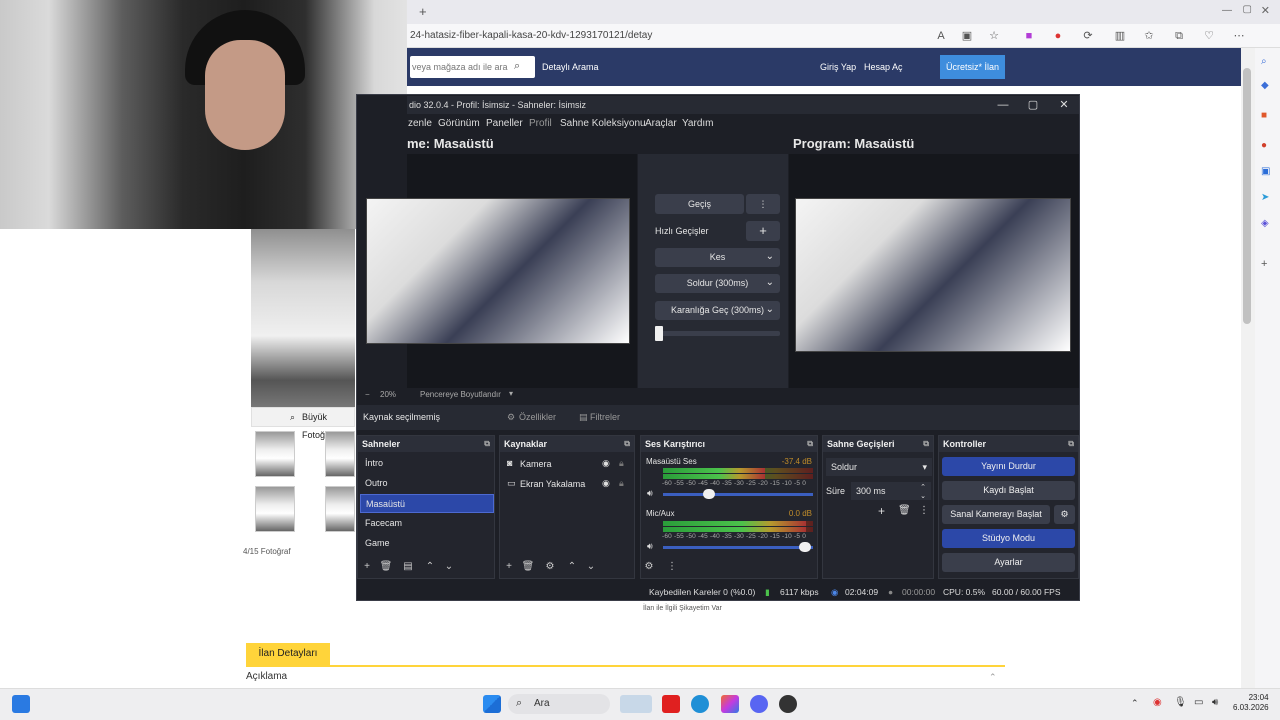 This screenshot has width=1280, height=720. I want to click on transition-button: Geçiş, so click(699, 204).